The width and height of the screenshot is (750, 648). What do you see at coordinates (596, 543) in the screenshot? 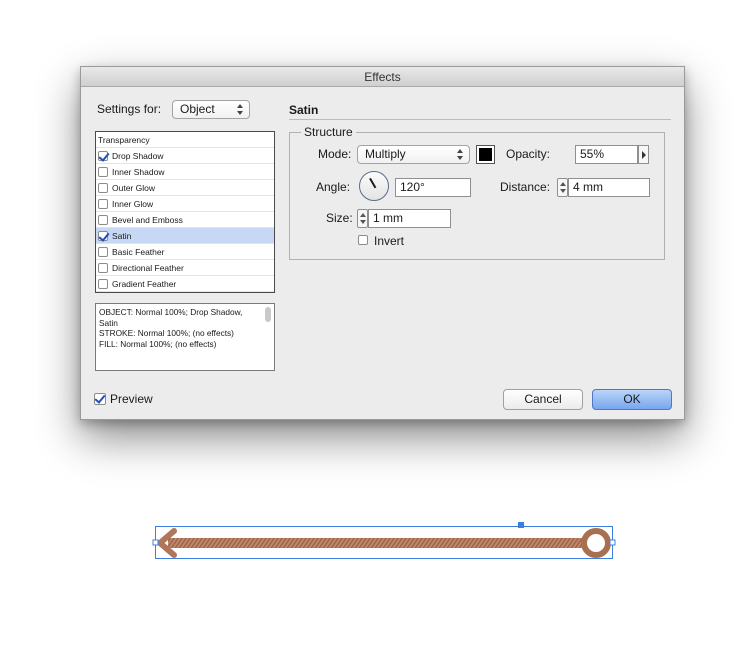
I see `arrow-tail-circle` at bounding box center [596, 543].